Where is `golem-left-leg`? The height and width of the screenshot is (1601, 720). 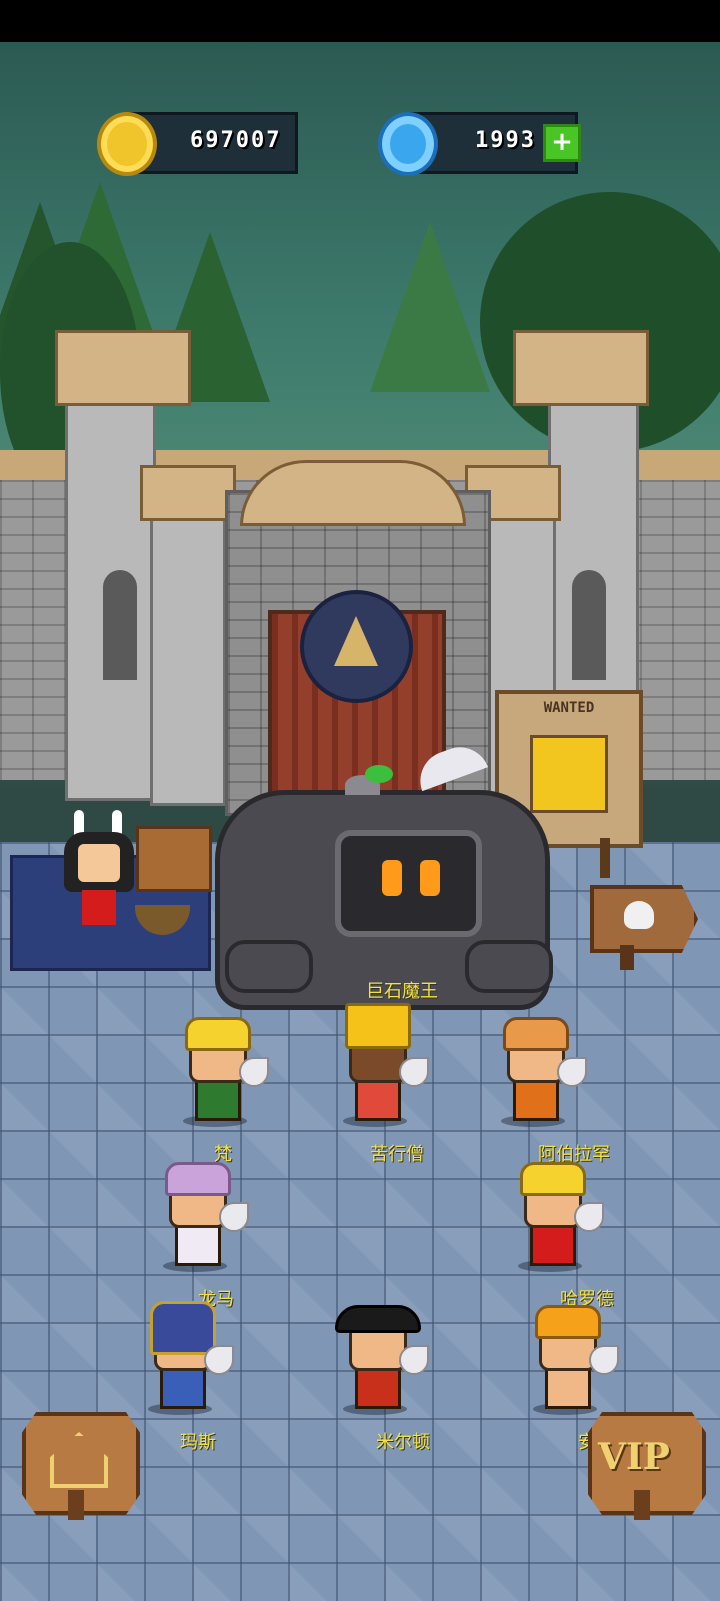
golem-left-leg is located at coordinates (269, 966).